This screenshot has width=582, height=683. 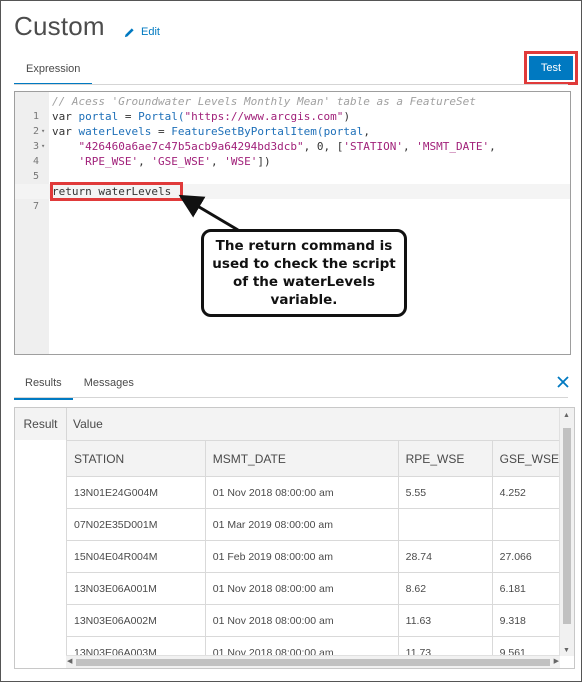 I want to click on table-cell: 9.561, so click(x=525, y=646).